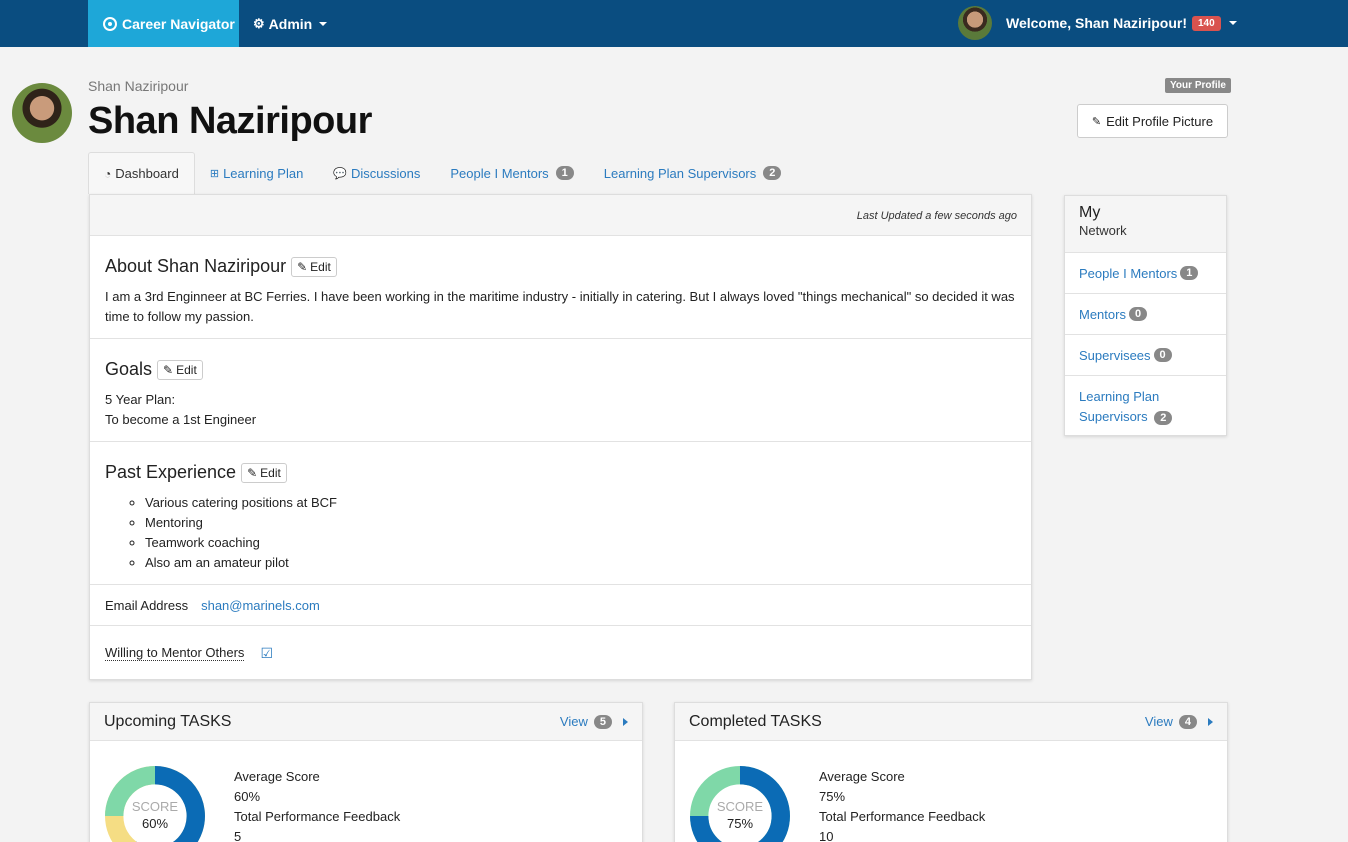 The width and height of the screenshot is (1348, 842). I want to click on tab-label: Discussions, so click(386, 173).